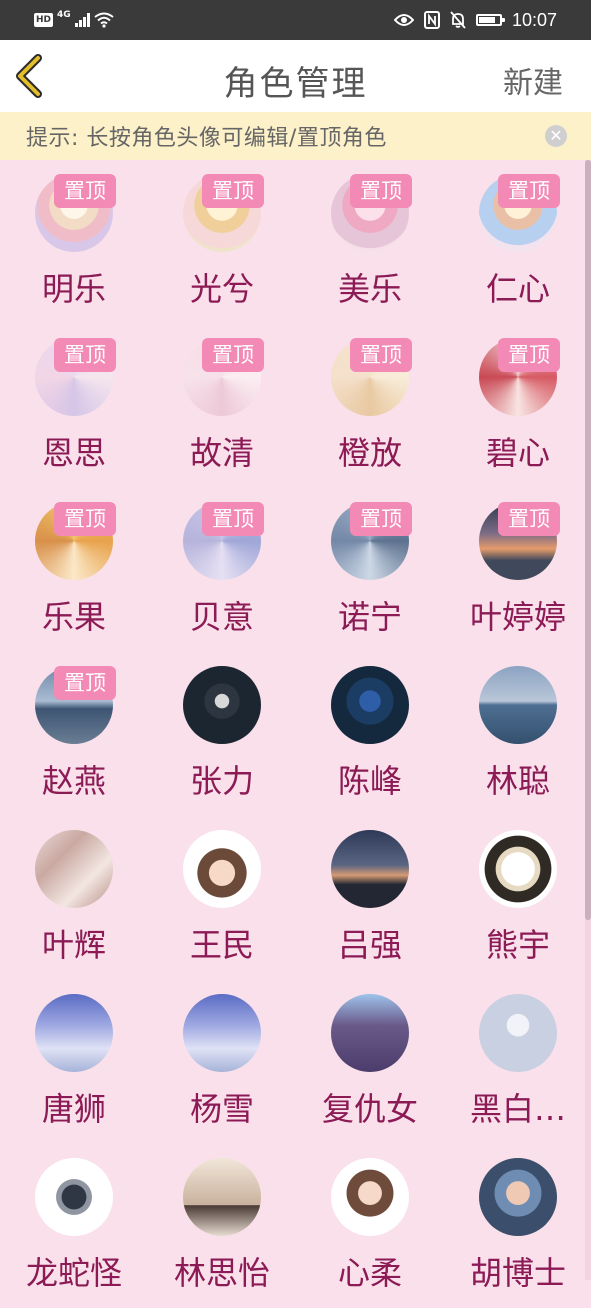  I want to click on character-item: 龙蛇怪, so click(74, 1226).